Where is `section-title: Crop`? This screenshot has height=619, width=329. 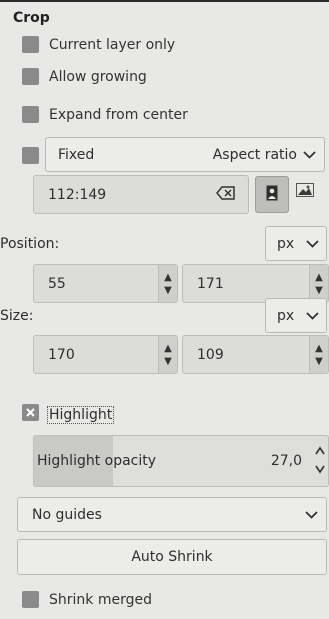
section-title: Crop is located at coordinates (31, 18).